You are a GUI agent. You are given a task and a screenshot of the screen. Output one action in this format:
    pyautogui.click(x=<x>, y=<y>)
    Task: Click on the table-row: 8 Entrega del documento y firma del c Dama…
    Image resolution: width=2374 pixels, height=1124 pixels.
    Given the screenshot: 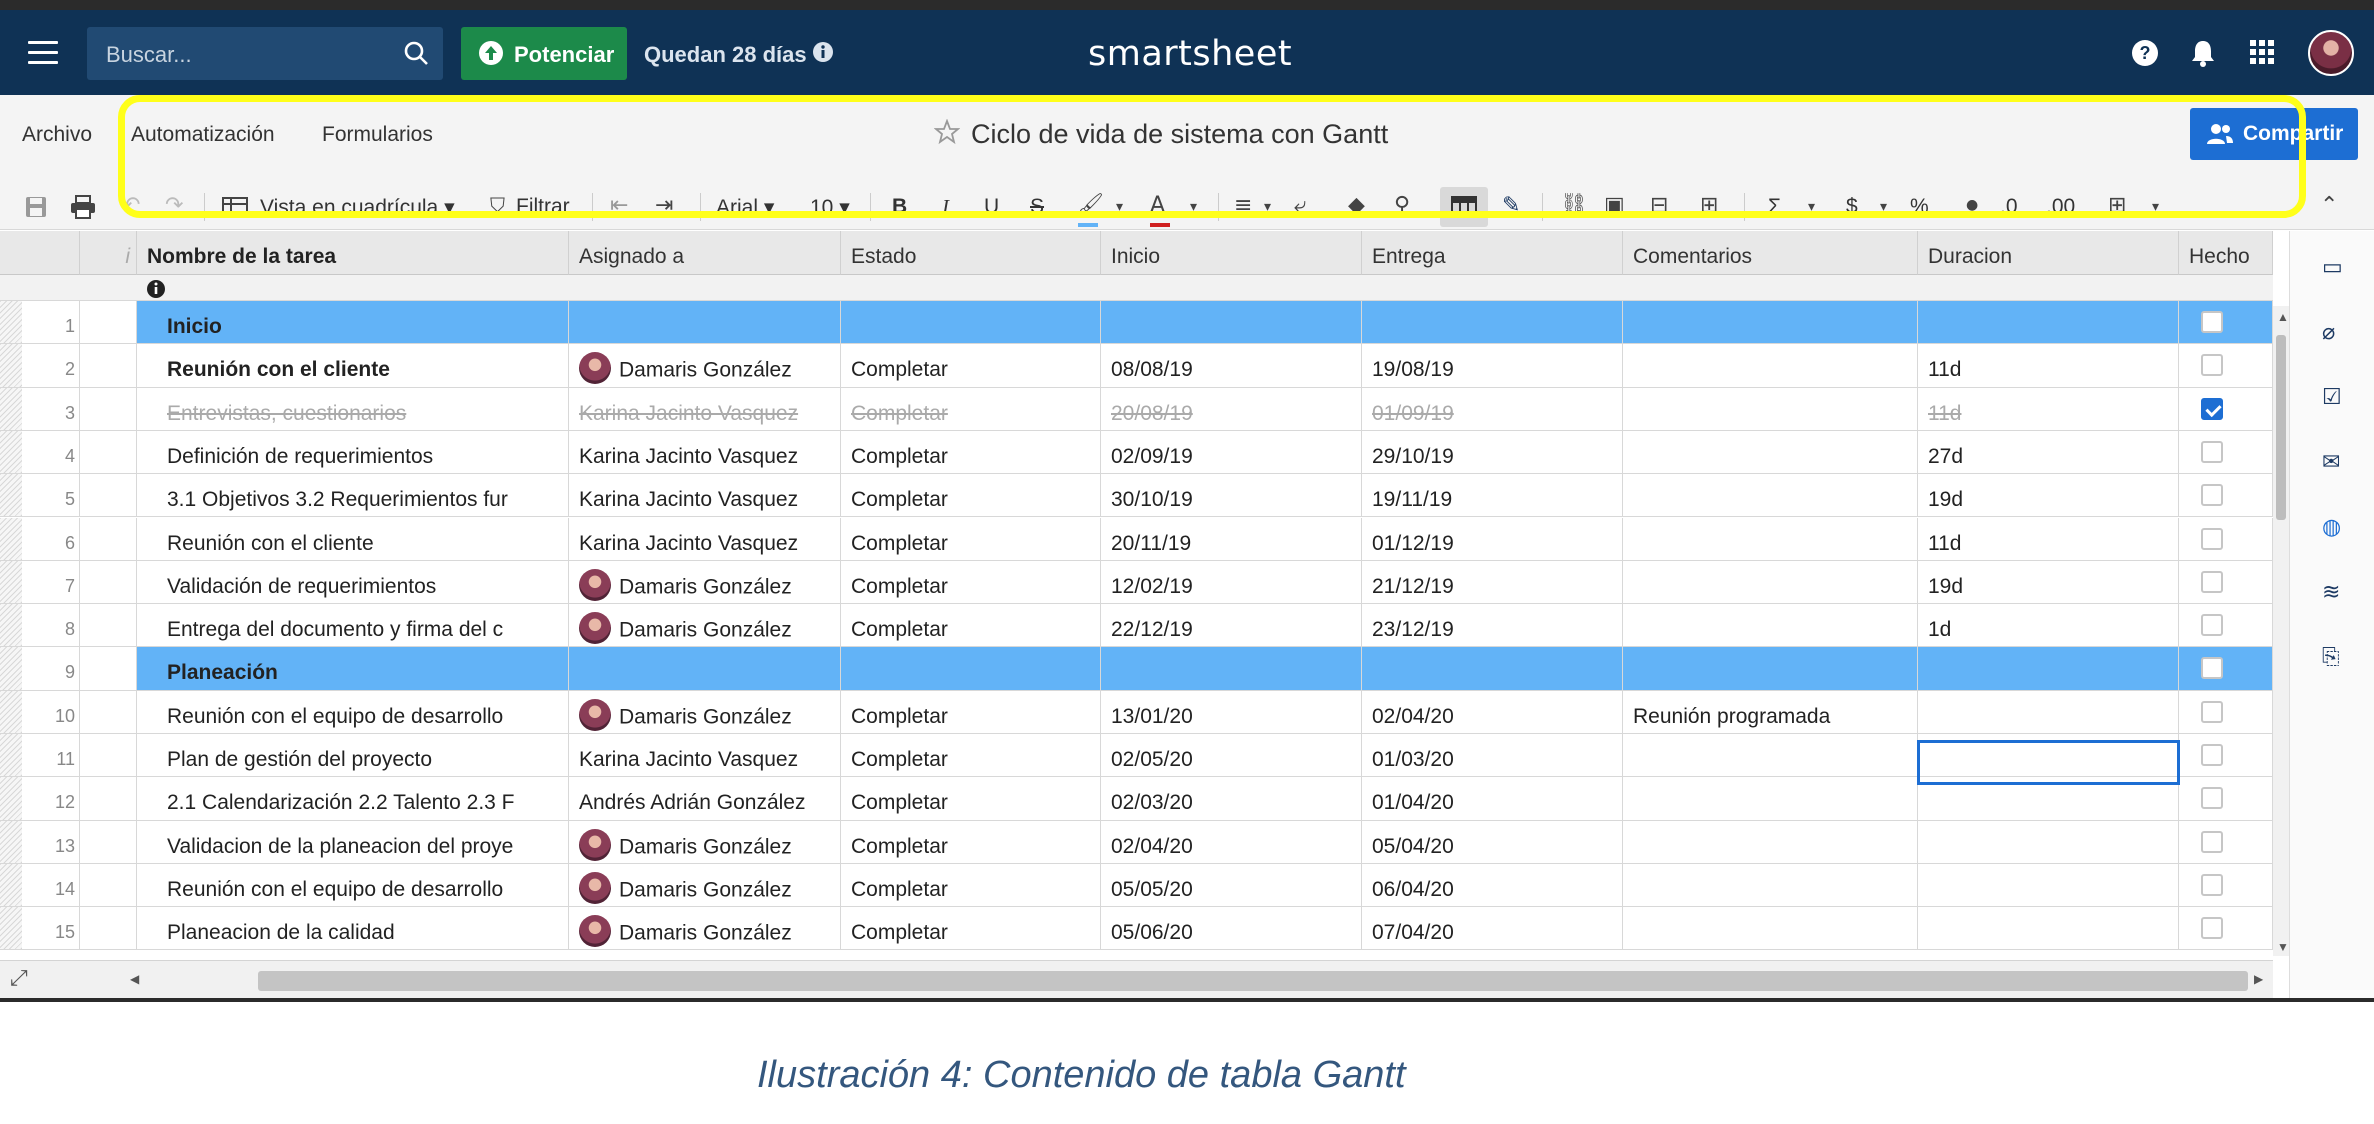 What is the action you would take?
    pyautogui.click(x=1136, y=626)
    